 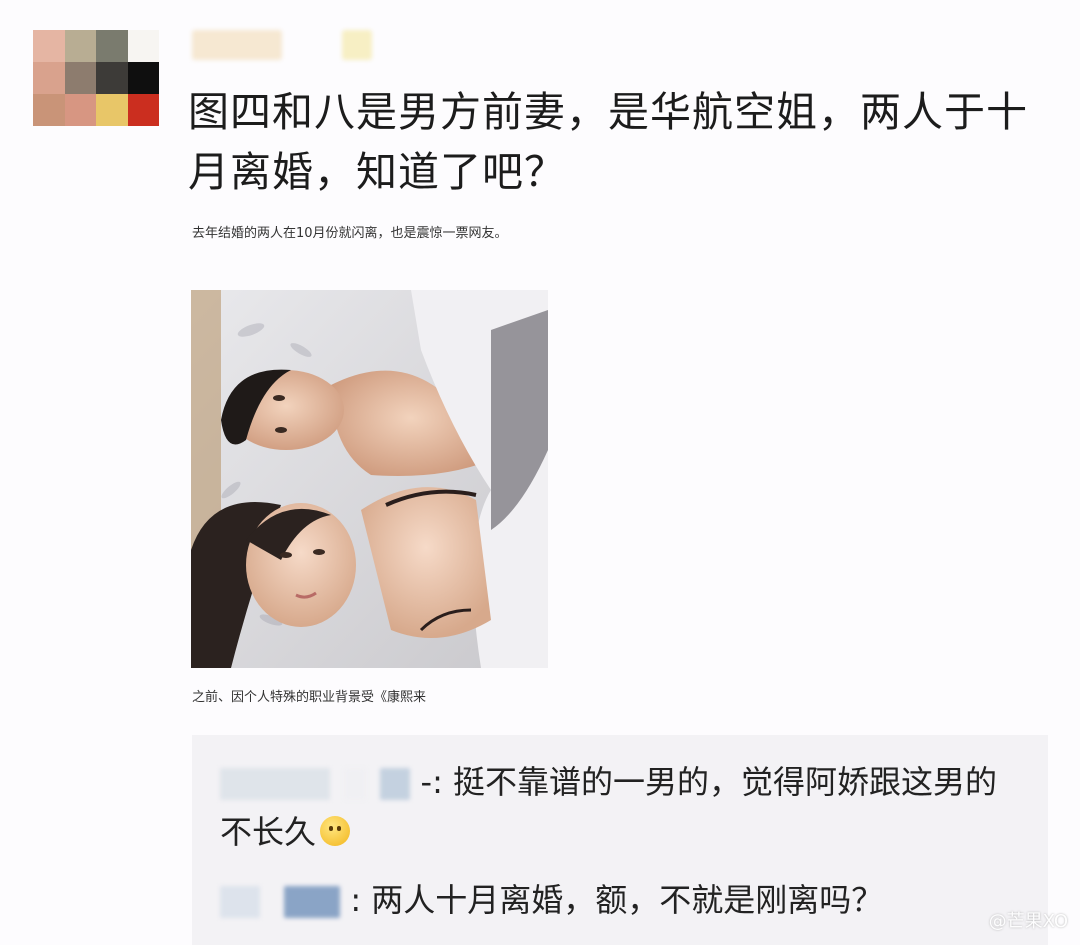 I want to click on comment-2-text: : 两人十月离婚，额，不就是刚离吗？, so click(x=617, y=900).